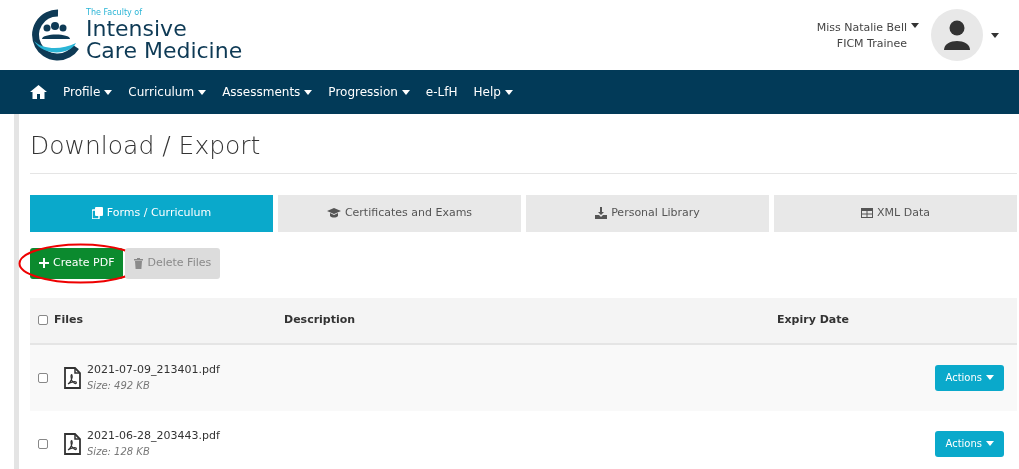  I want to click on tab: Personal Library, so click(647, 213).